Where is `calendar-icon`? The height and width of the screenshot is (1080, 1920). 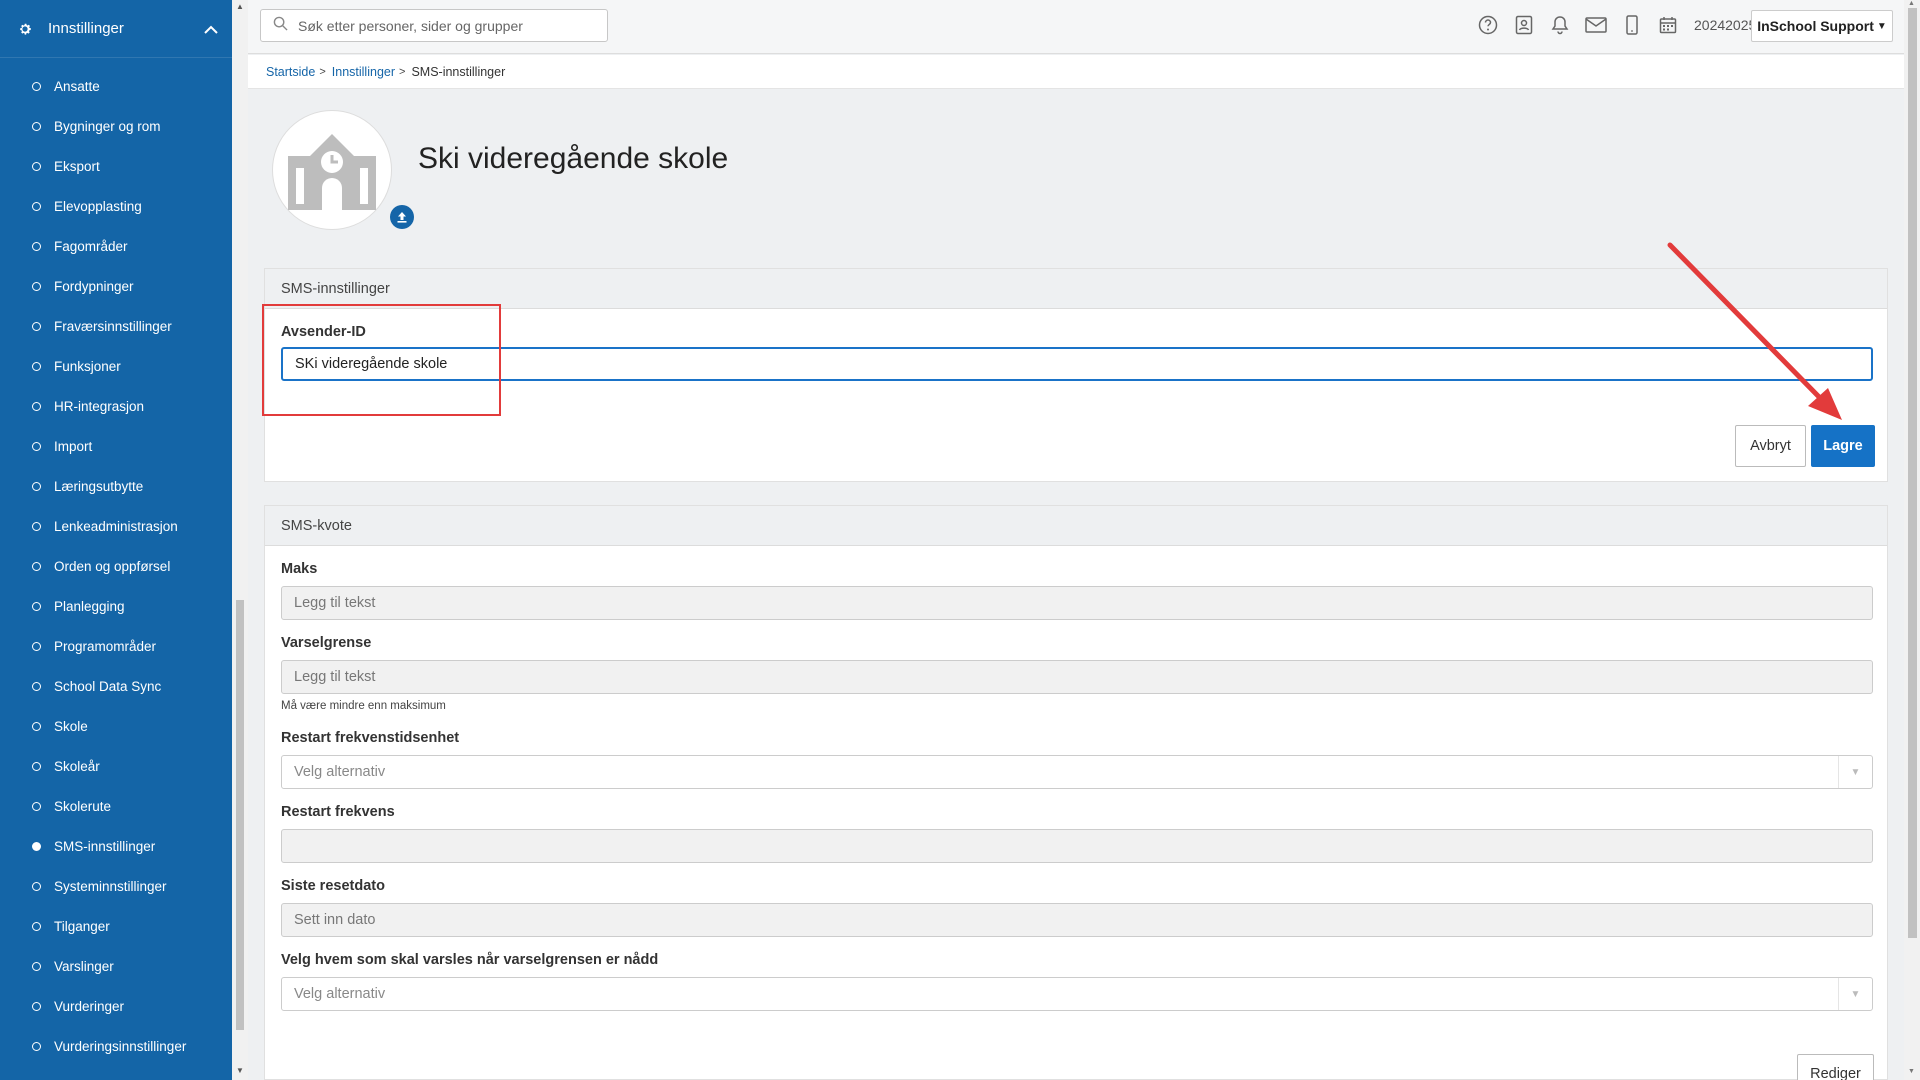
calendar-icon is located at coordinates (1668, 25).